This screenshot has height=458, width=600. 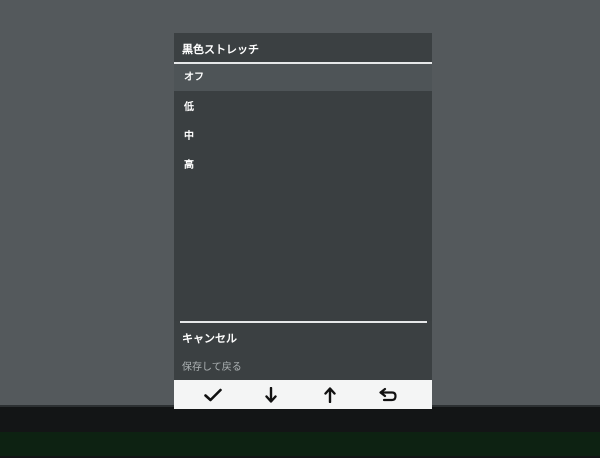 I want to click on down-button, so click(x=271, y=394).